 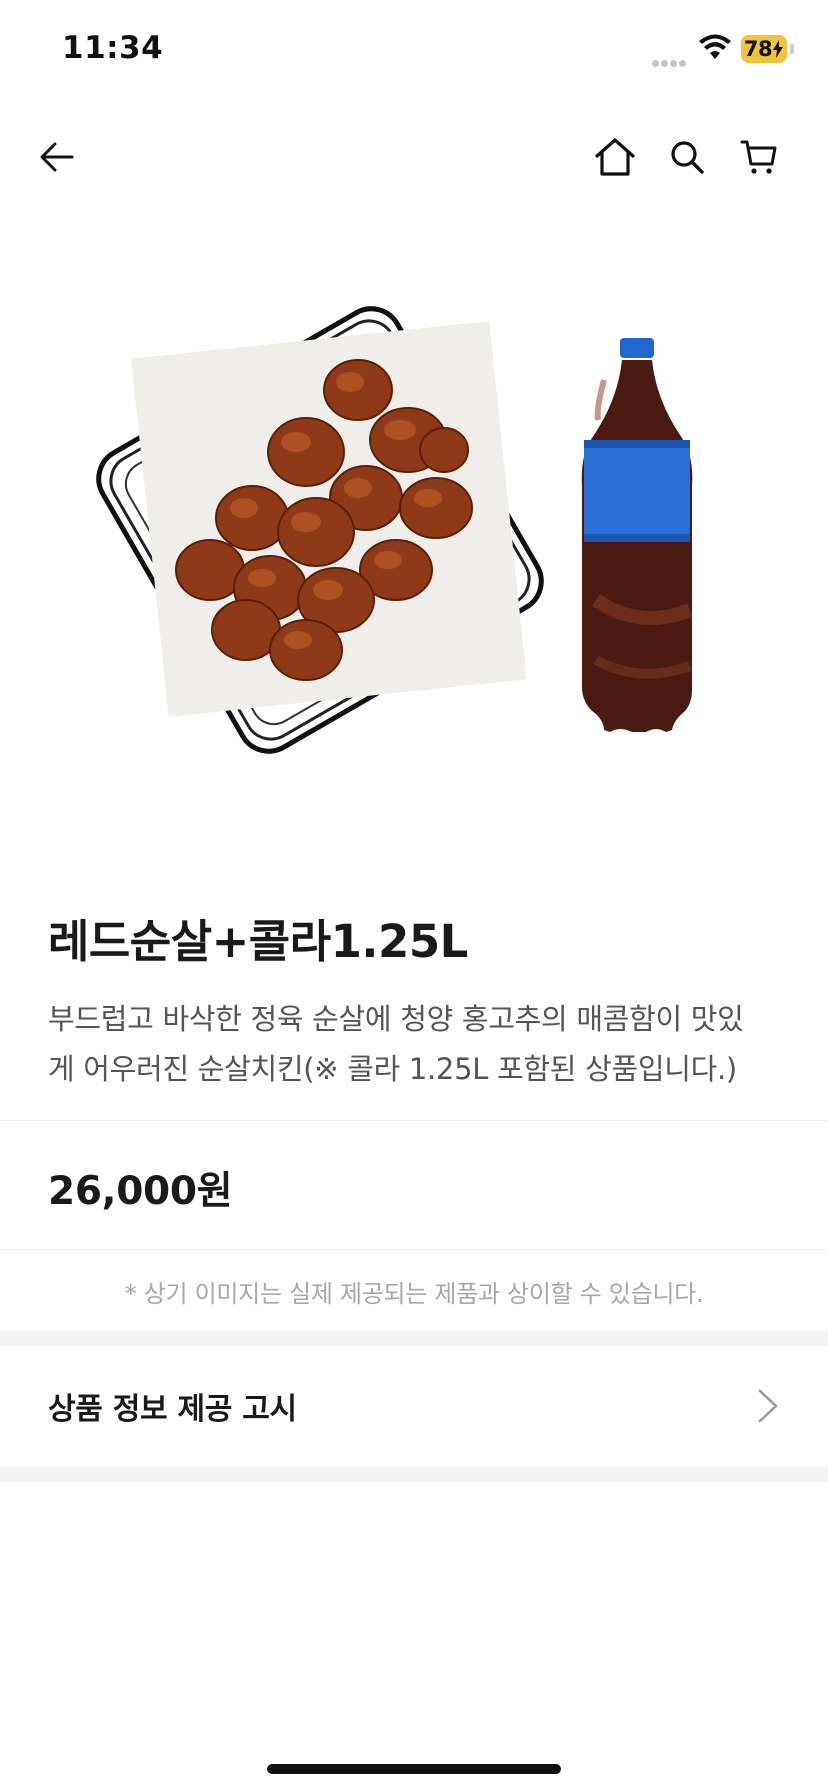 I want to click on back-button, so click(x=57, y=157).